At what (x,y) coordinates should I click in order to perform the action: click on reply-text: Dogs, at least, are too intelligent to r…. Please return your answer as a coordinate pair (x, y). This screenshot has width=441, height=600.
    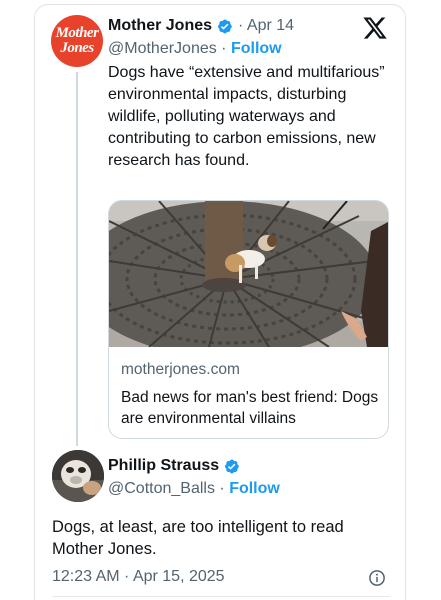
    Looking at the image, I should click on (198, 538).